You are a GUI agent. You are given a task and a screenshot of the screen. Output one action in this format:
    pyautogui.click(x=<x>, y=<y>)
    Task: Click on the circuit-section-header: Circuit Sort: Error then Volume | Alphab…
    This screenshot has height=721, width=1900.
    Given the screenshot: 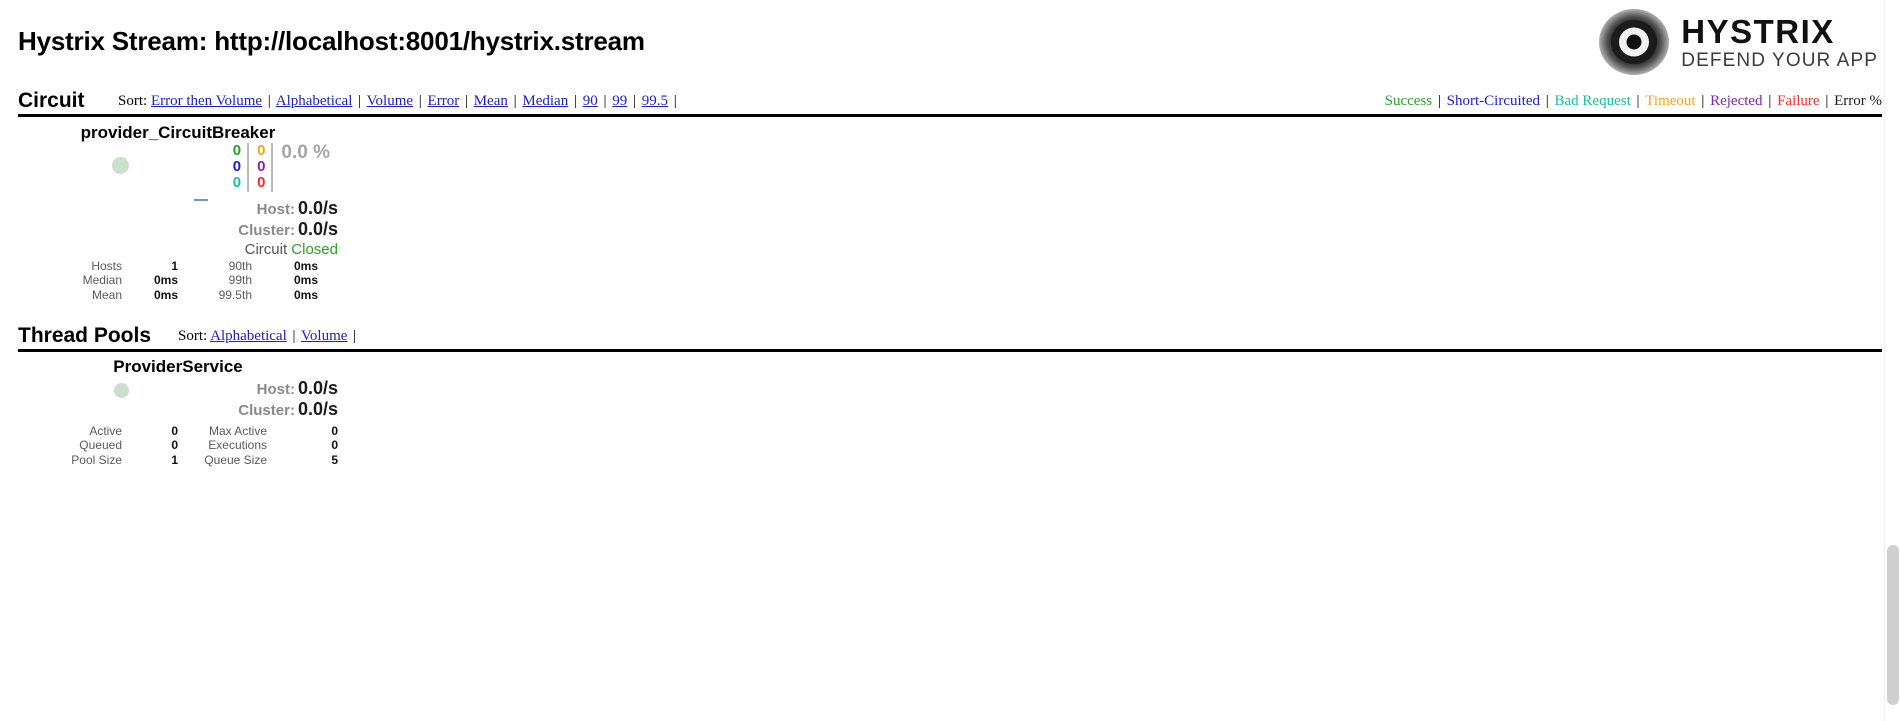 What is the action you would take?
    pyautogui.click(x=950, y=100)
    